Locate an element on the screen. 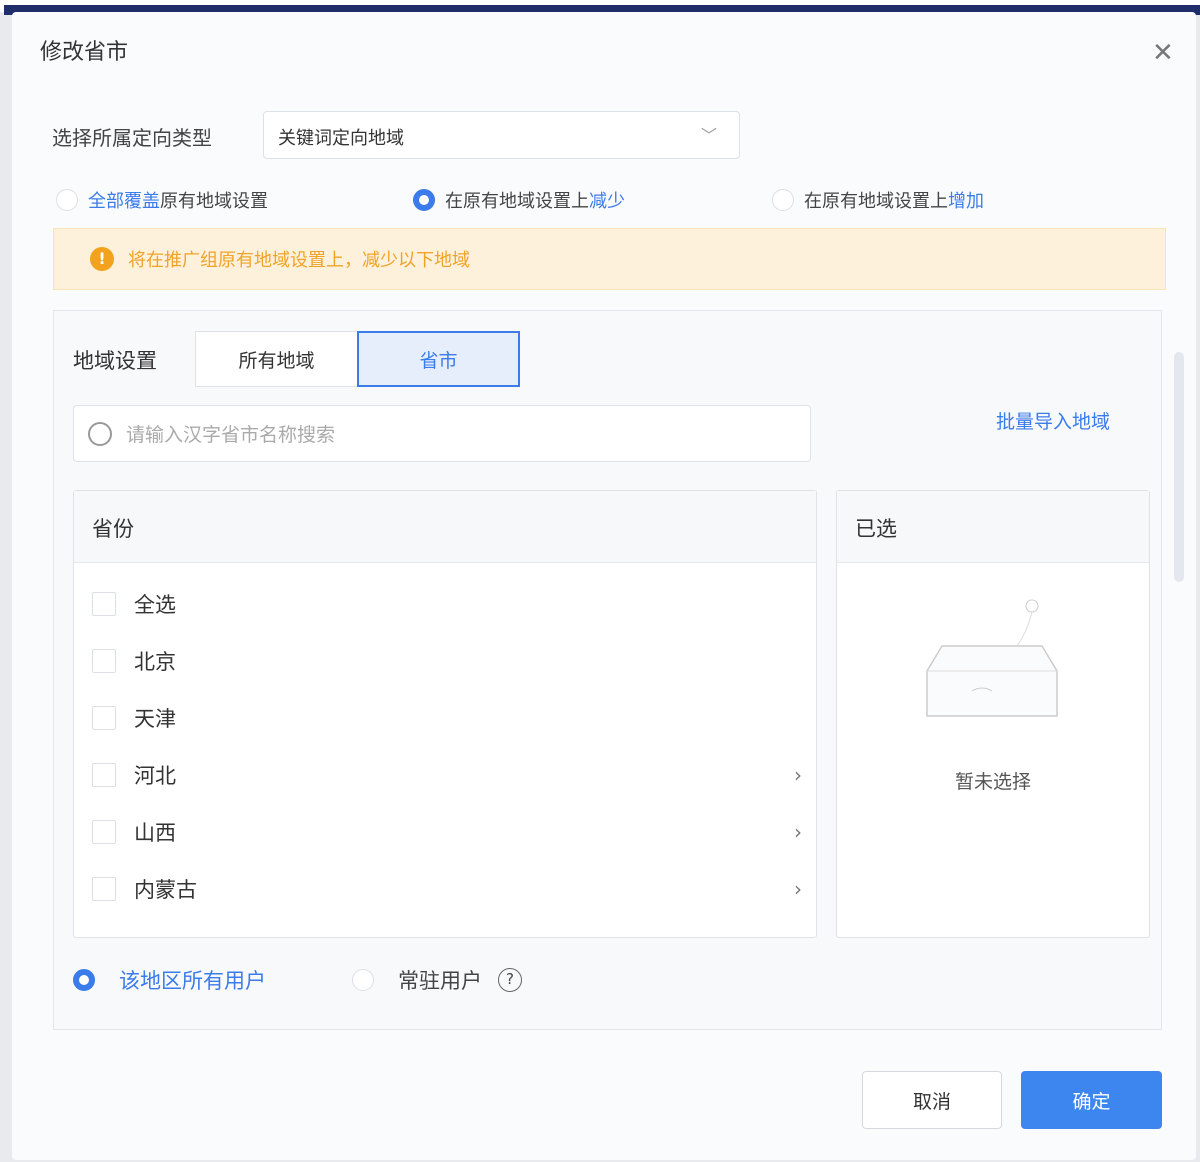  batch-import-link: 批量导入地域 is located at coordinates (1053, 420).